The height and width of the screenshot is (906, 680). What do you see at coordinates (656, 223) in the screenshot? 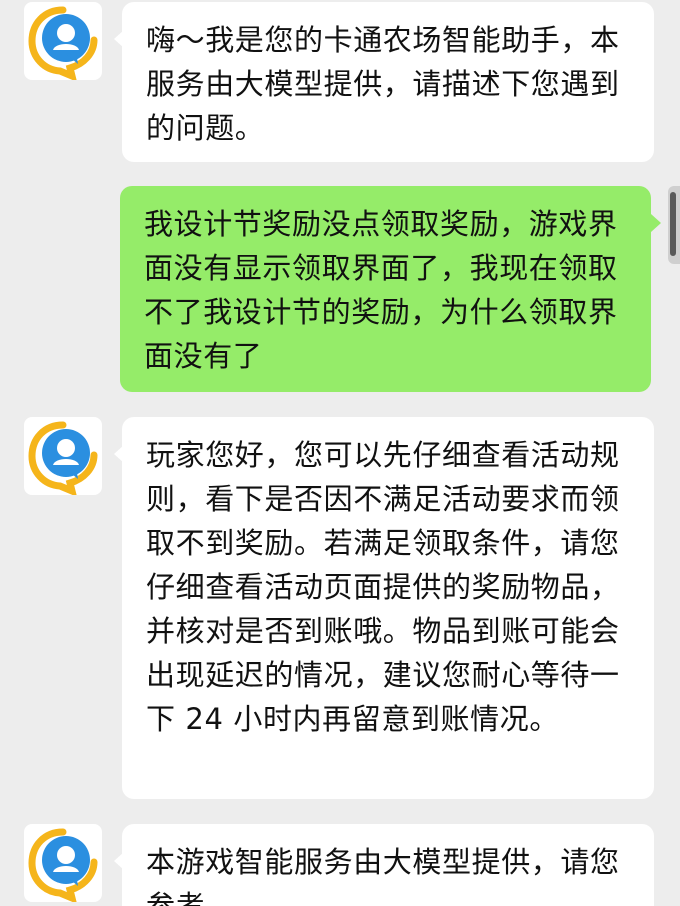
I see `bubble-tail` at bounding box center [656, 223].